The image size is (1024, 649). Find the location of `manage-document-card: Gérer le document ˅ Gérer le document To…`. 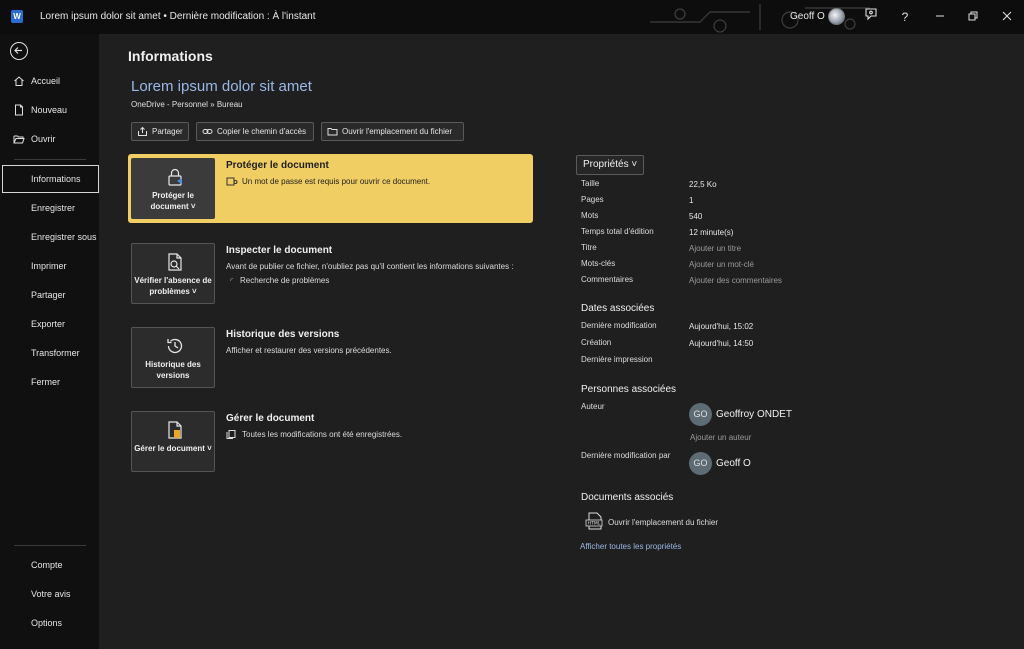

manage-document-card: Gérer le document ˅ Gérer le document To… is located at coordinates (330, 441).